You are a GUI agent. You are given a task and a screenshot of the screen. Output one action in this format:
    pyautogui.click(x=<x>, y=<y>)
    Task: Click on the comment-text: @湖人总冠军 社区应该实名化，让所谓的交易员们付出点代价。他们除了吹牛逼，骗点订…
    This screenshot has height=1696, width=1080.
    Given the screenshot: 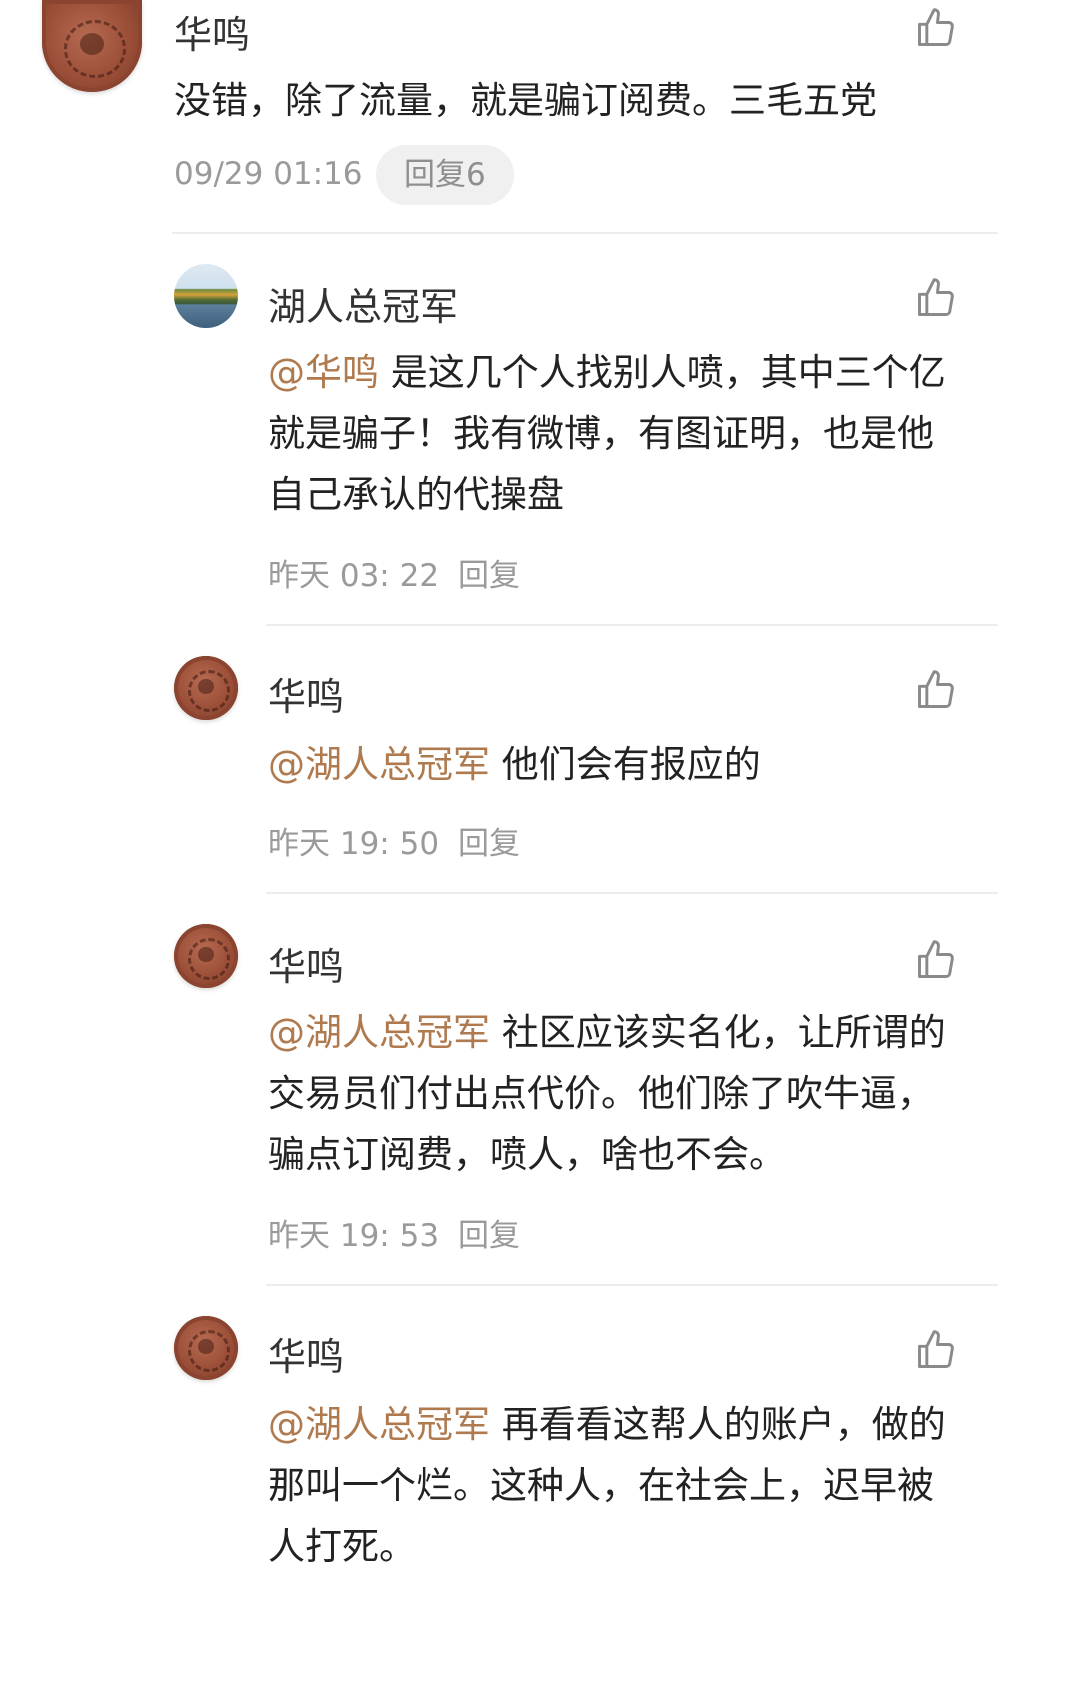 What is the action you would take?
    pyautogui.click(x=607, y=1093)
    